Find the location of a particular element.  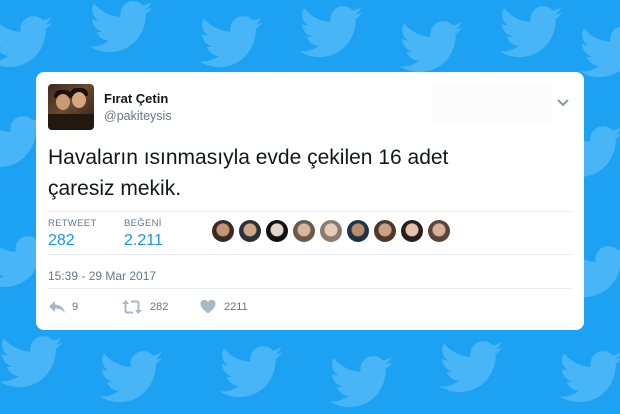

chevron-down-icon is located at coordinates (563, 103).